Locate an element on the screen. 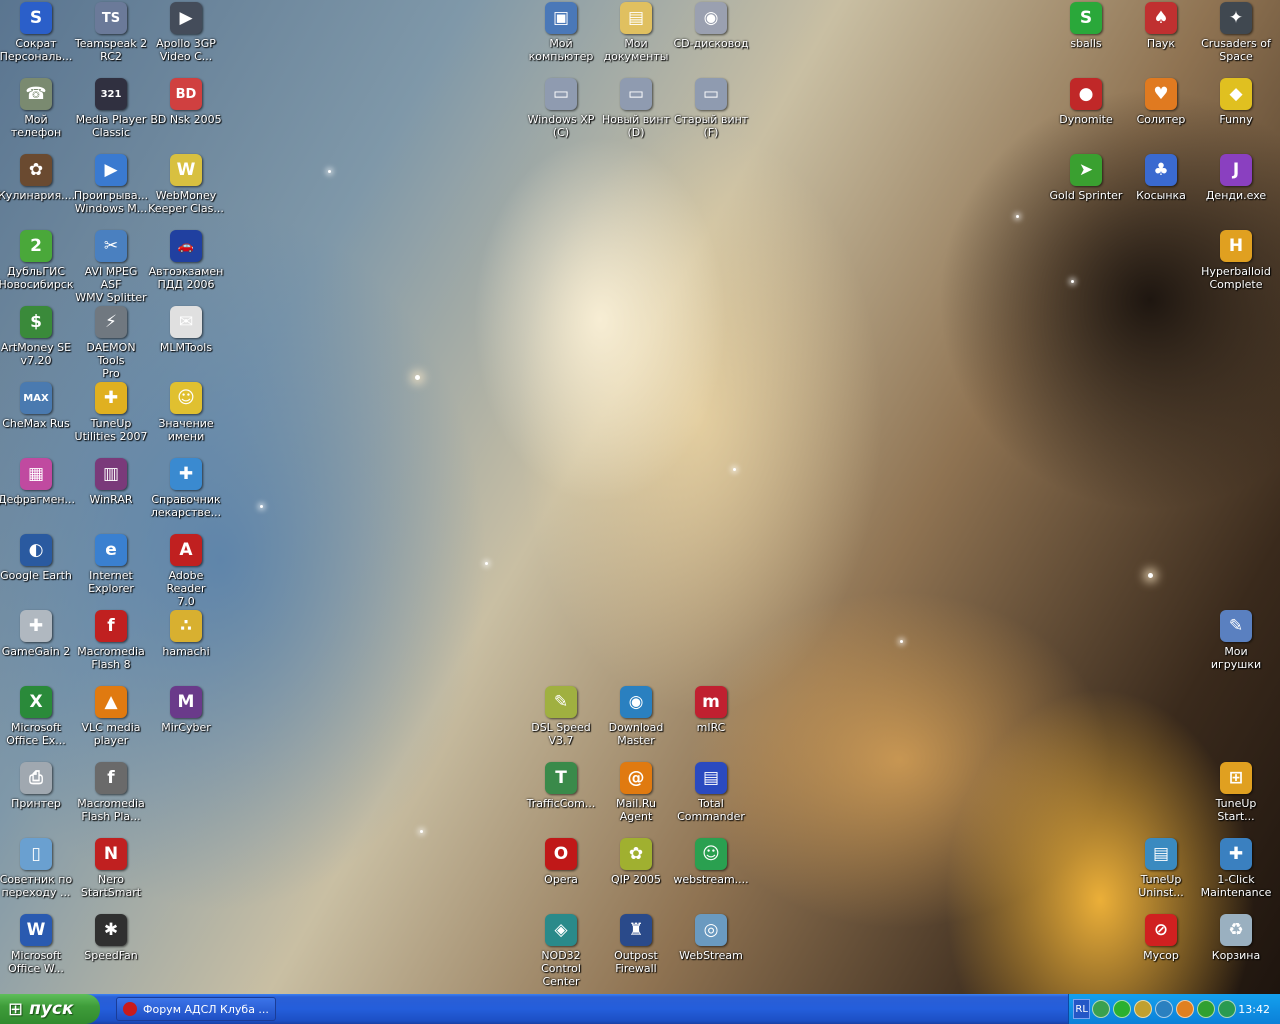 The height and width of the screenshot is (1024, 1280). desktop-icon: M MirCyber is located at coordinates (186, 720).